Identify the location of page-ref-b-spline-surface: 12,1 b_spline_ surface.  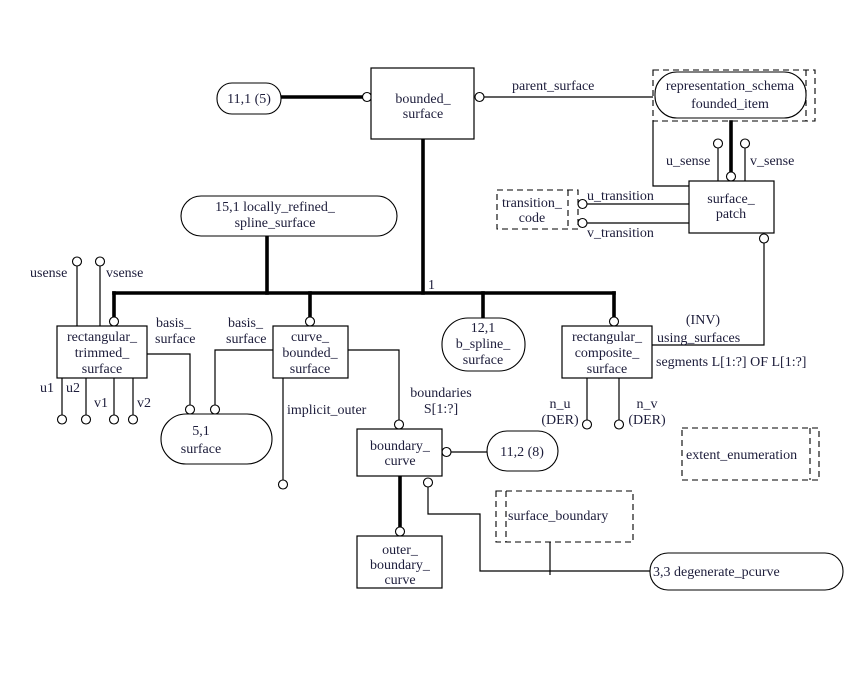
(483, 344).